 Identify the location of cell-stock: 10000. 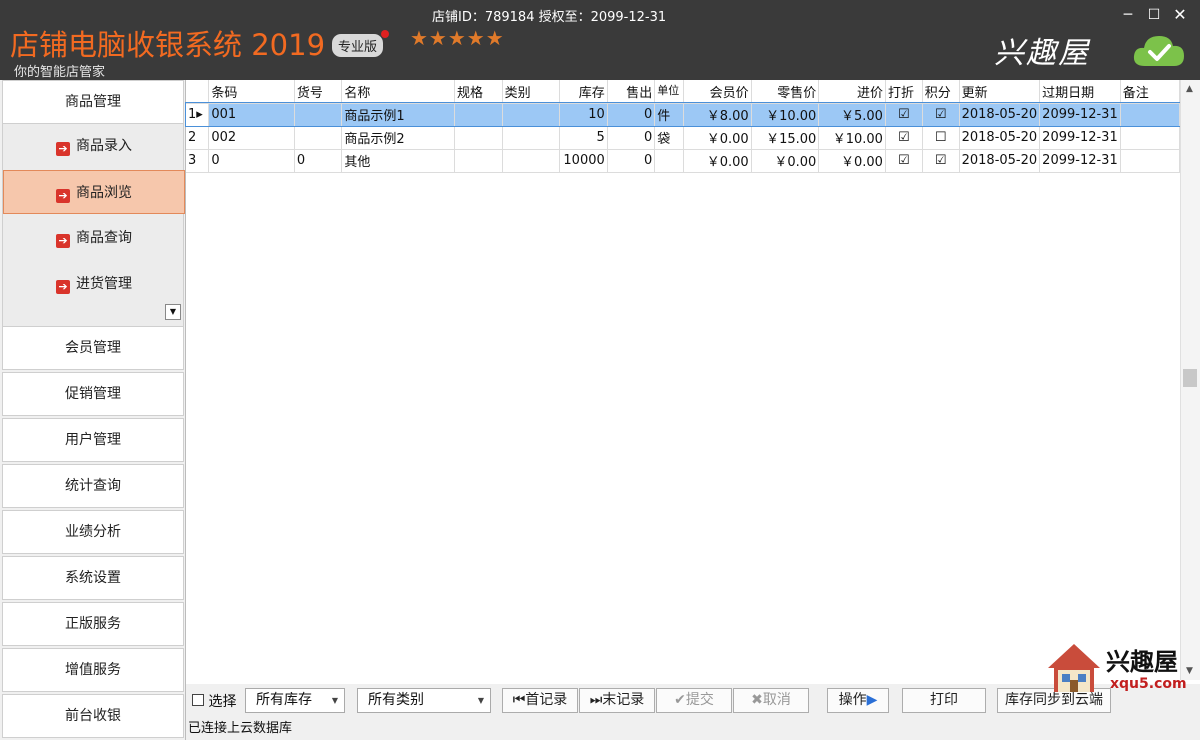
(583, 161).